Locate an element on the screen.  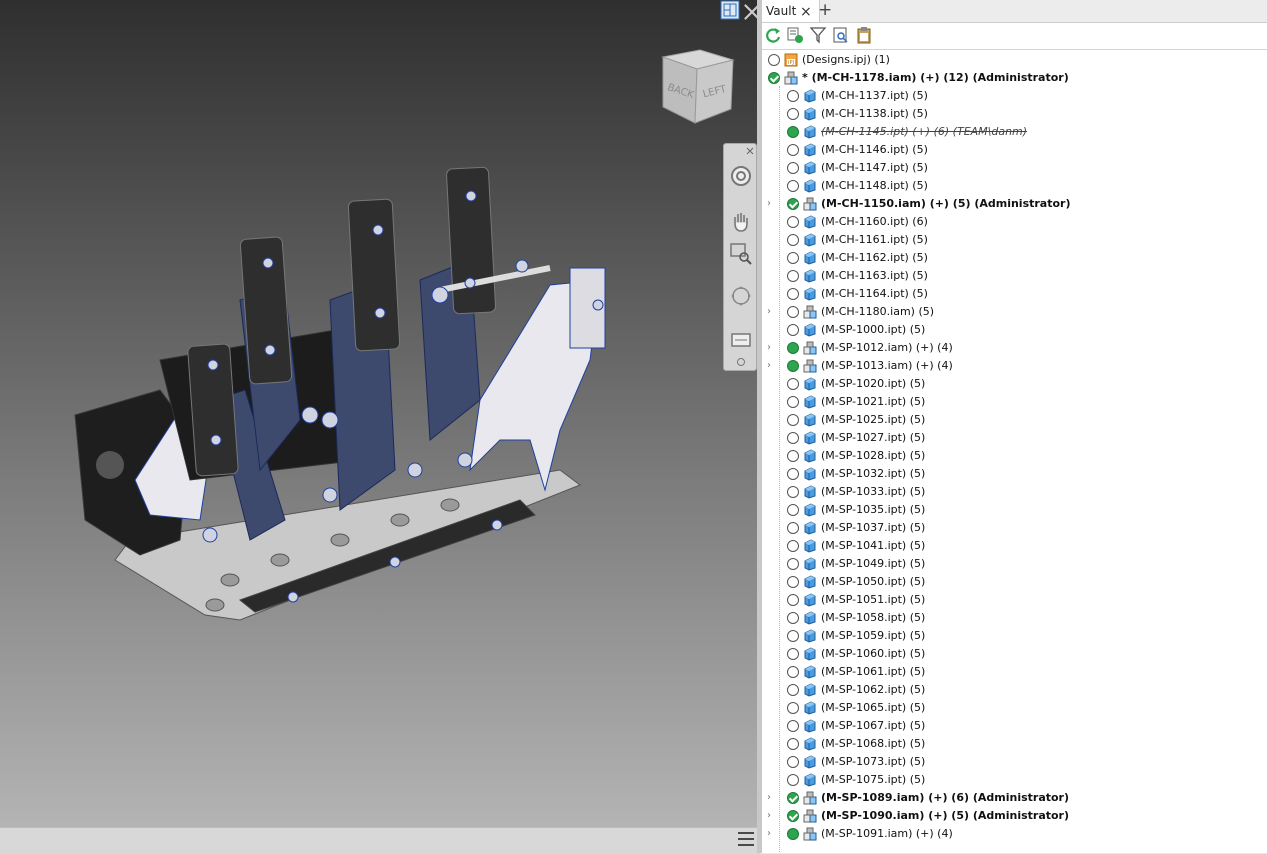
tree-row: (M-SP-1061.ipt) (5) is located at coordinates (1014, 672).